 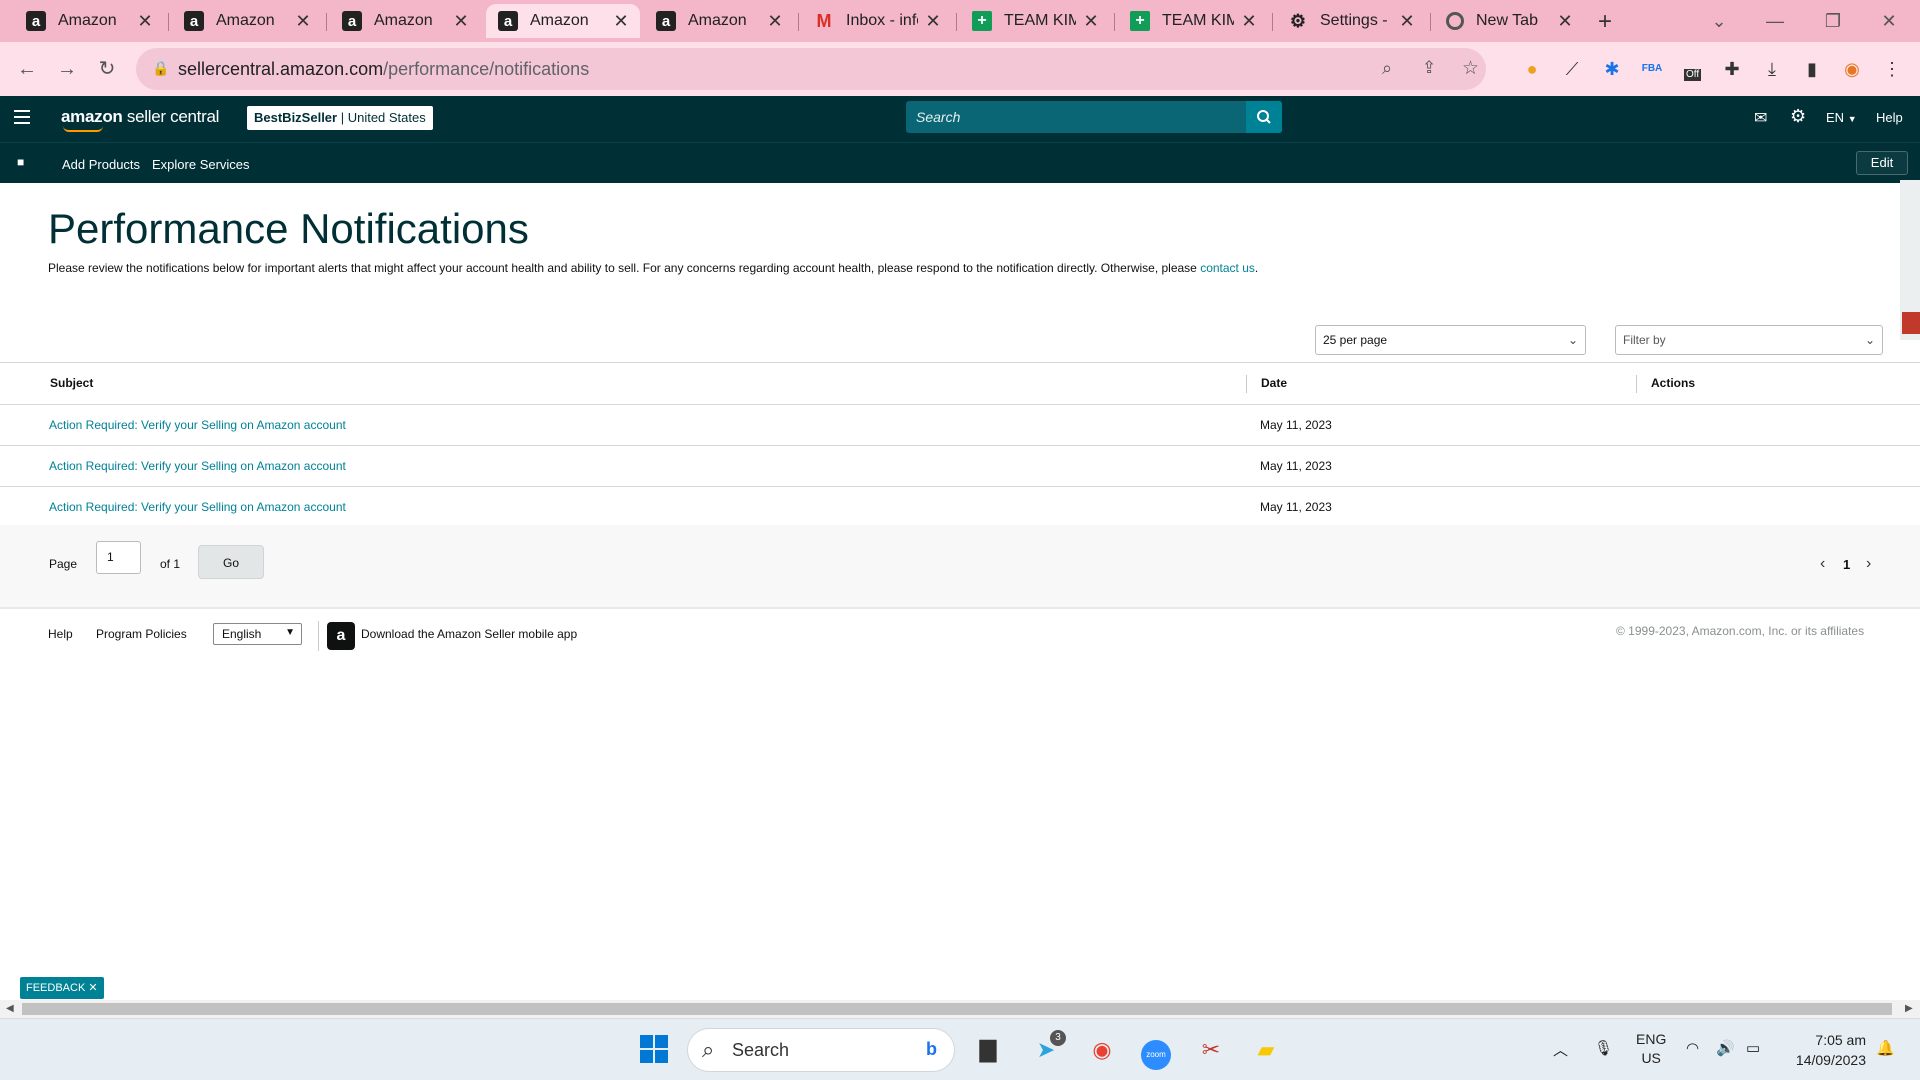 What do you see at coordinates (563, 21) in the screenshot?
I see `browser-tab-active: a Amazon ✕` at bounding box center [563, 21].